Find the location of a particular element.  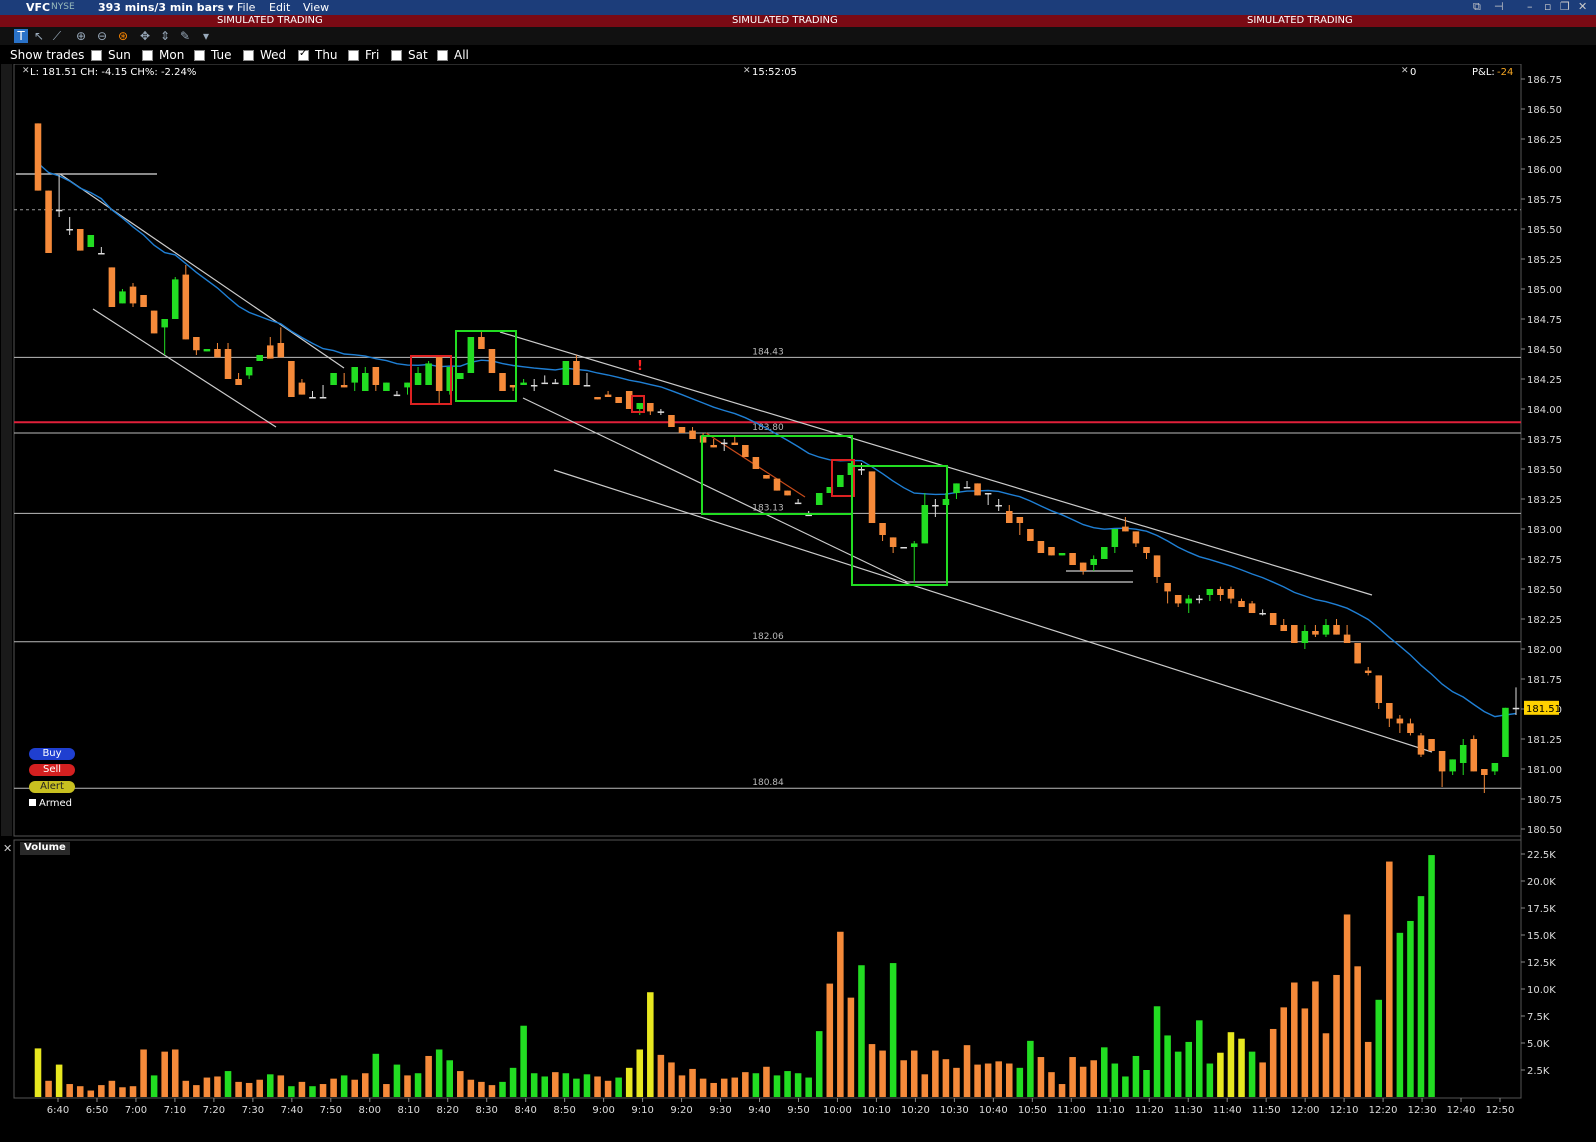

close-stats-icon: ✕ is located at coordinates (26, 71).